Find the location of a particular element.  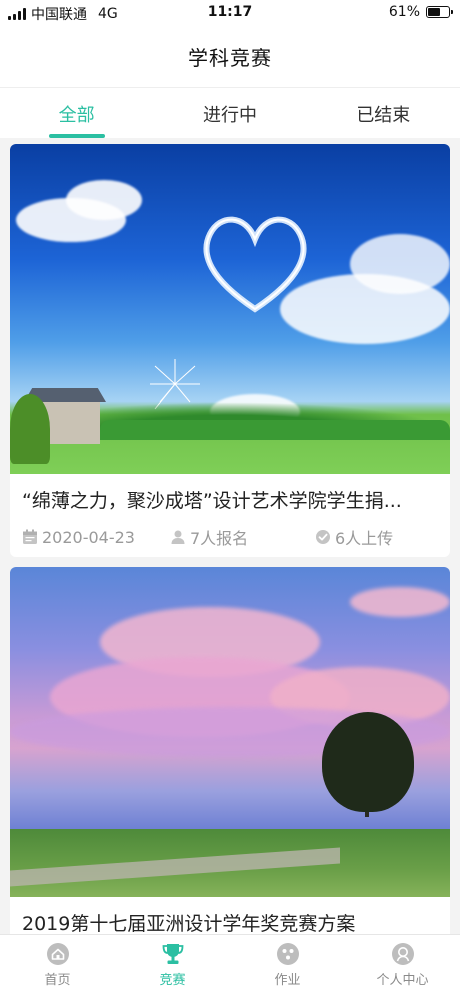

filter-tabs: 全部 进行中 已结束 is located at coordinates (230, 113).